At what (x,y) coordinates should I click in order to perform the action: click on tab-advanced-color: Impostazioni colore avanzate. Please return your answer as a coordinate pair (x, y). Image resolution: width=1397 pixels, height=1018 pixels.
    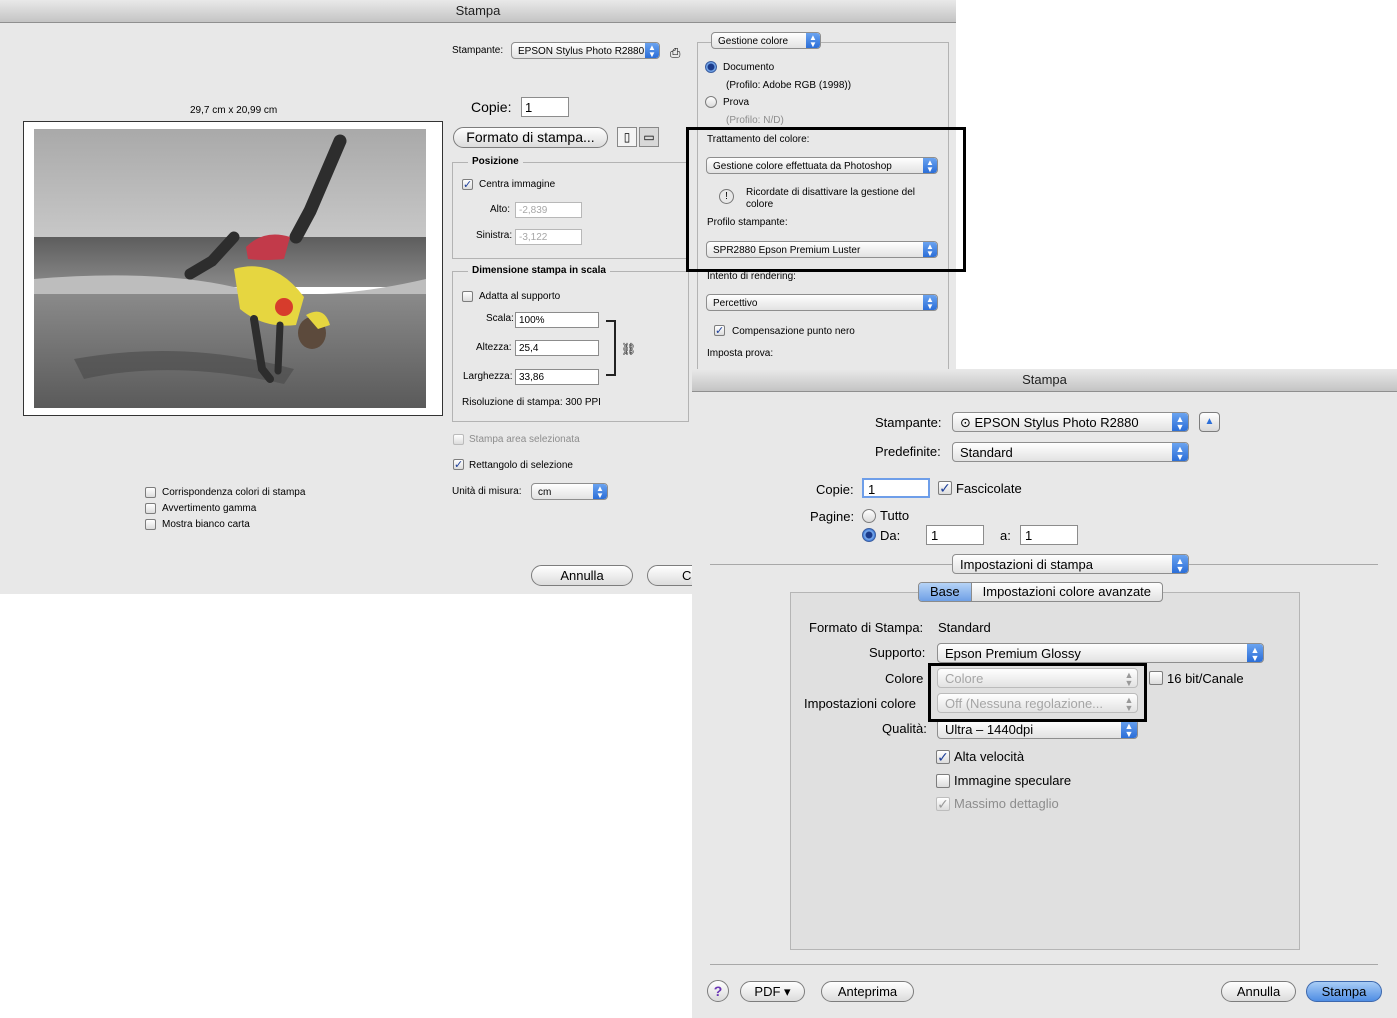
    Looking at the image, I should click on (1067, 592).